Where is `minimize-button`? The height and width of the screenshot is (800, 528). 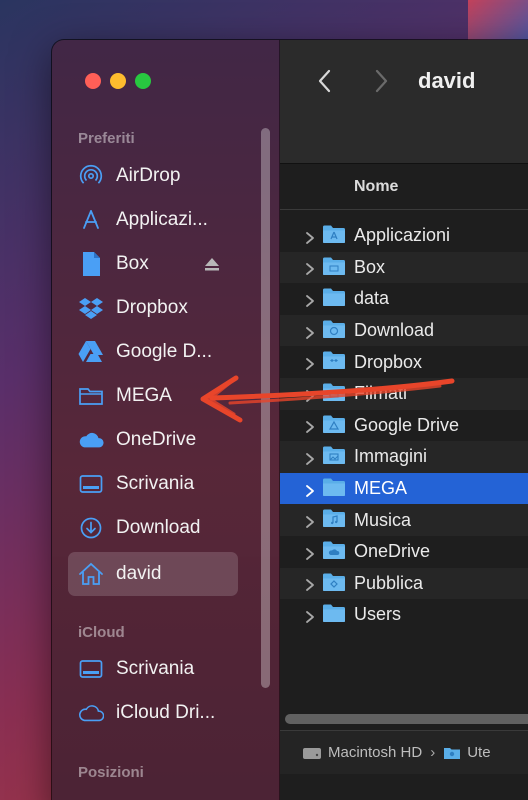
minimize-button is located at coordinates (118, 81).